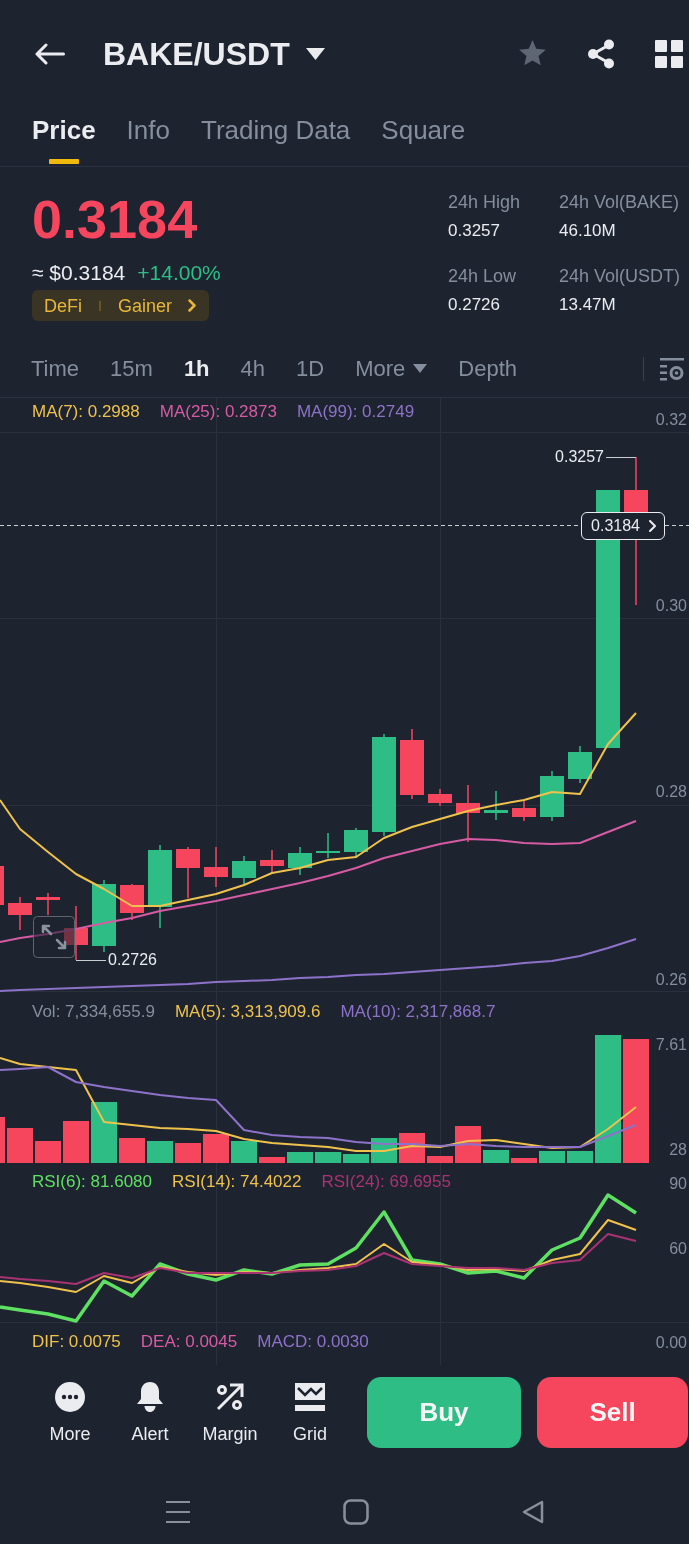  What do you see at coordinates (623, 526) in the screenshot?
I see `last-price-tag: 0.3184` at bounding box center [623, 526].